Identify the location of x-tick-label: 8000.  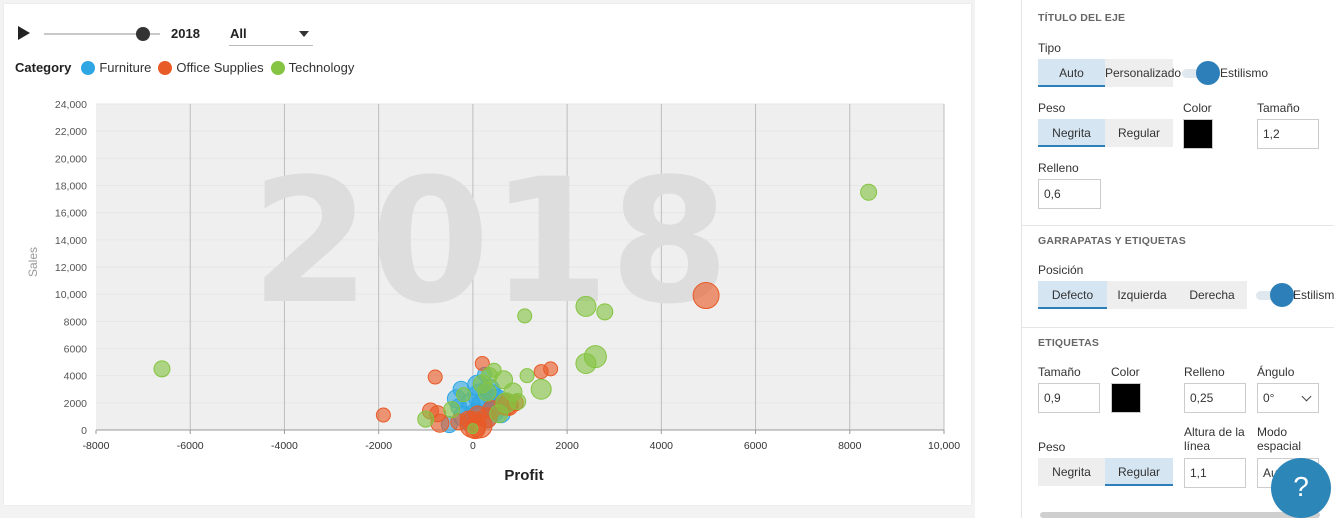
(850, 446).